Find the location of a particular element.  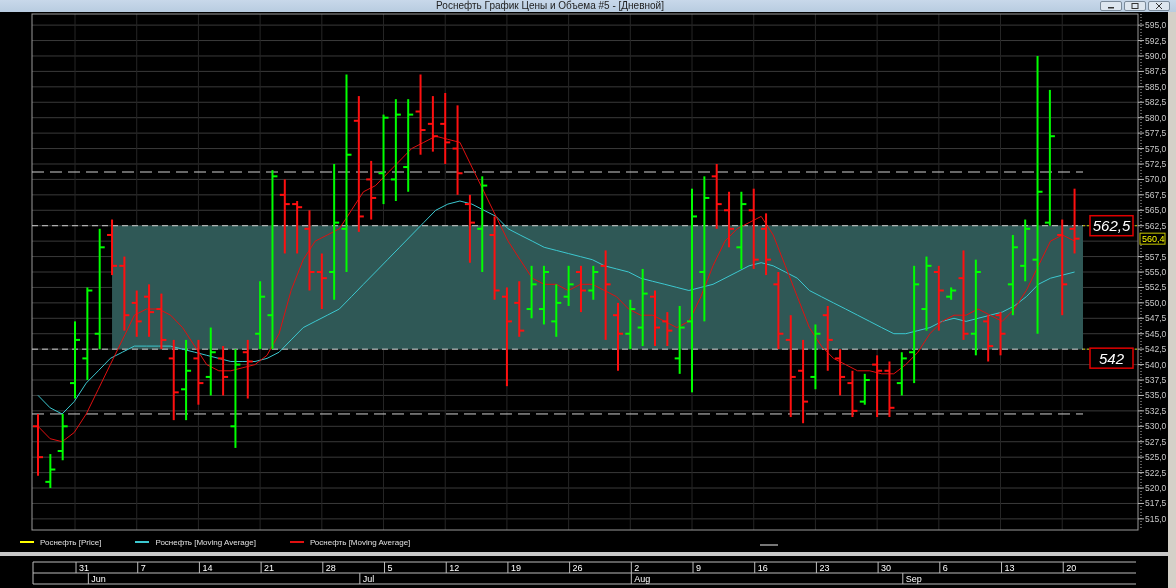

axis-label: 587,5 is located at coordinates (1156, 71).